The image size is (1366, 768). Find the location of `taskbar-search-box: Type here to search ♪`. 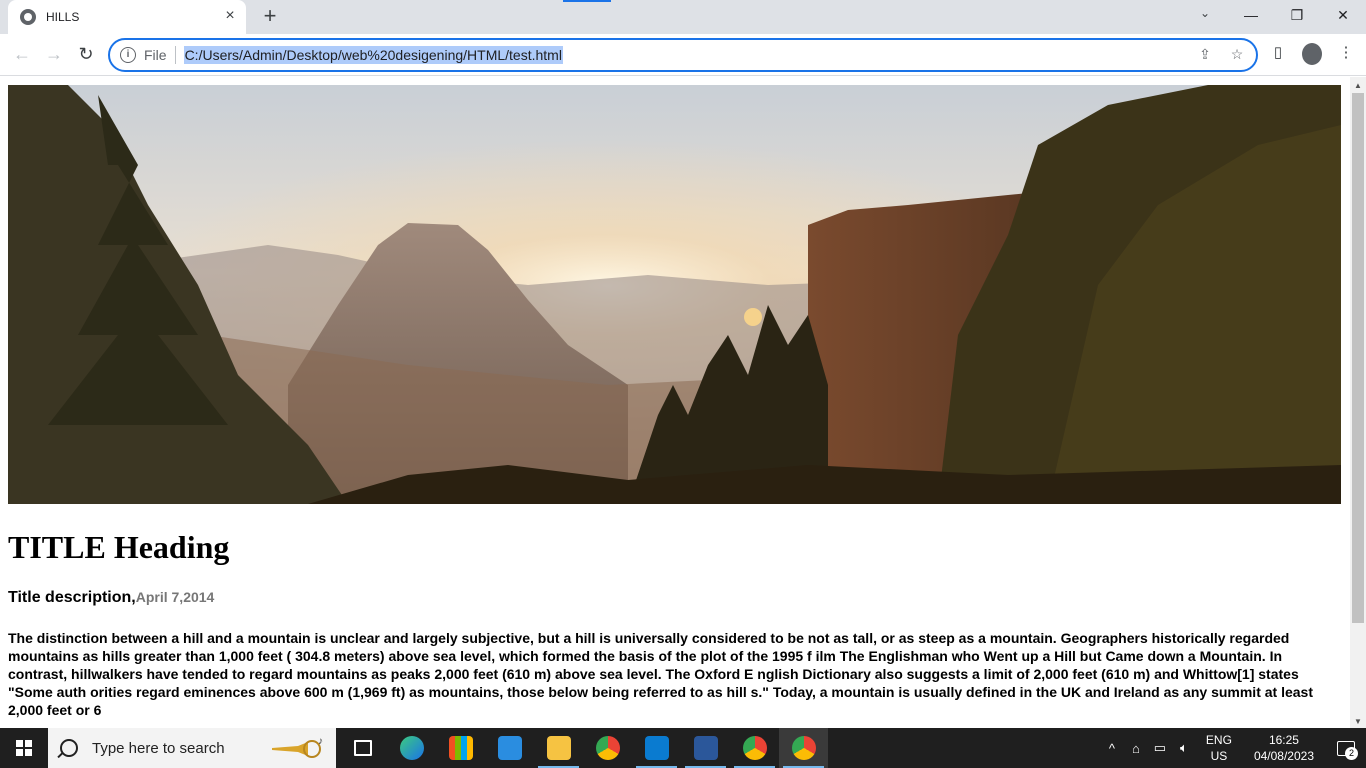

taskbar-search-box: Type here to search ♪ is located at coordinates (192, 748).